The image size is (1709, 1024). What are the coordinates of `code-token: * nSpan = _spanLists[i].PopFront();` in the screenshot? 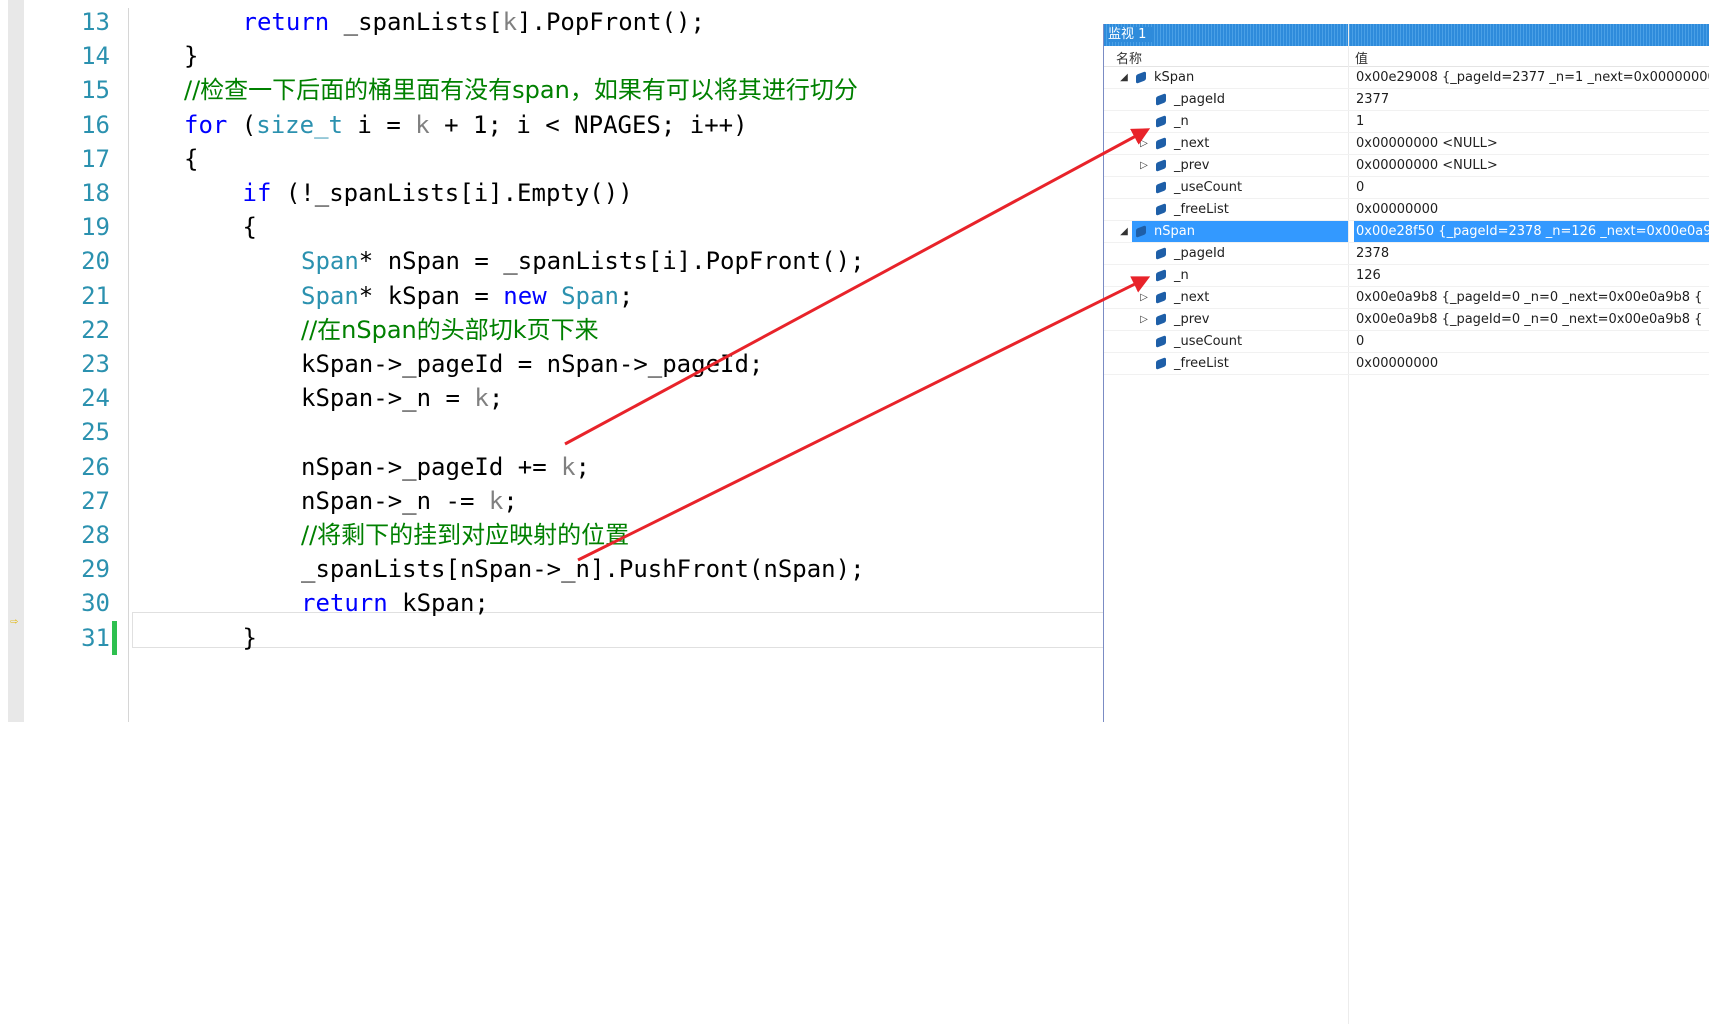 It's located at (611, 261).